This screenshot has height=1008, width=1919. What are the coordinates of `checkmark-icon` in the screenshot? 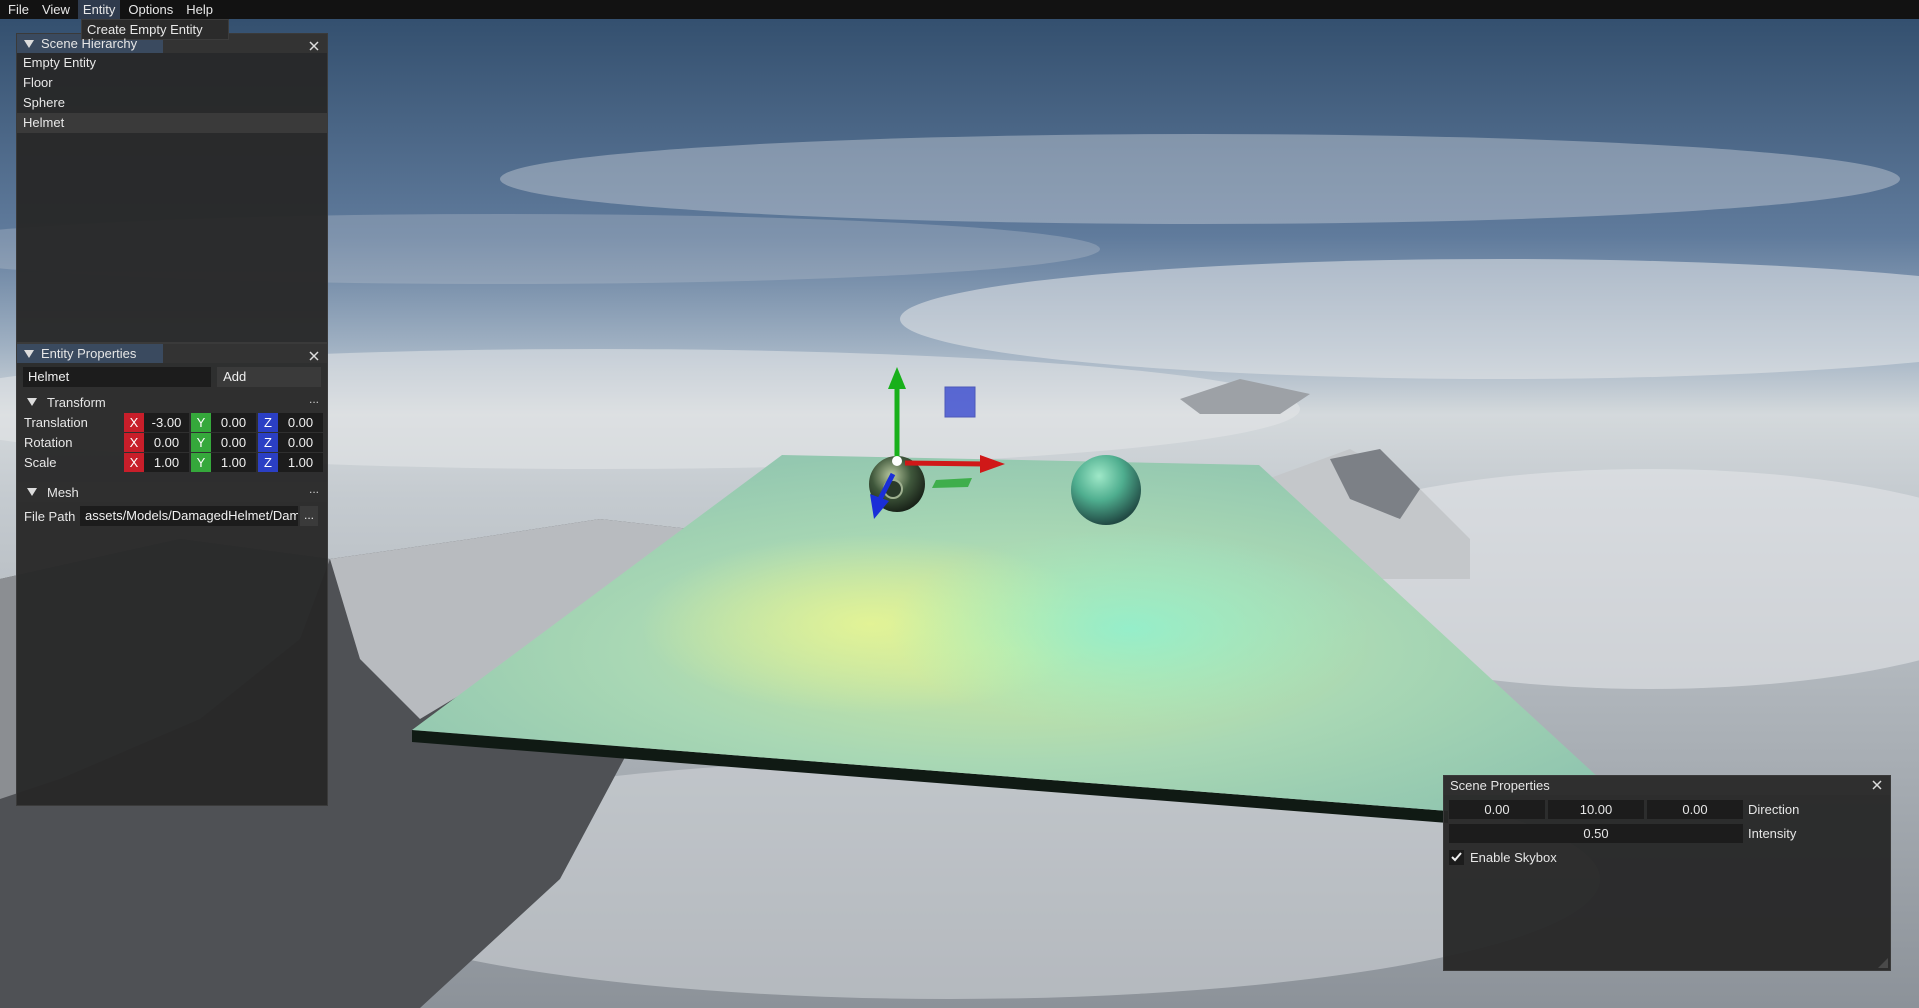 It's located at (1456, 857).